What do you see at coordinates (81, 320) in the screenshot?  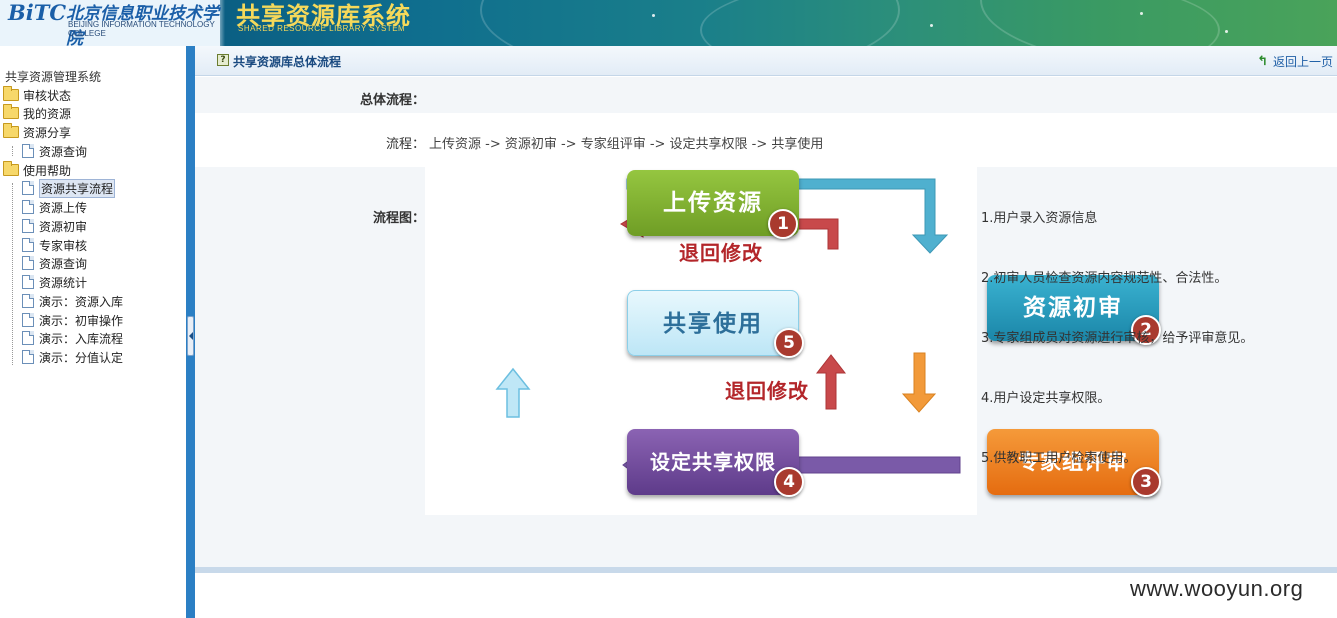 I see `sidebar-item-label: 演示：初审操作` at bounding box center [81, 320].